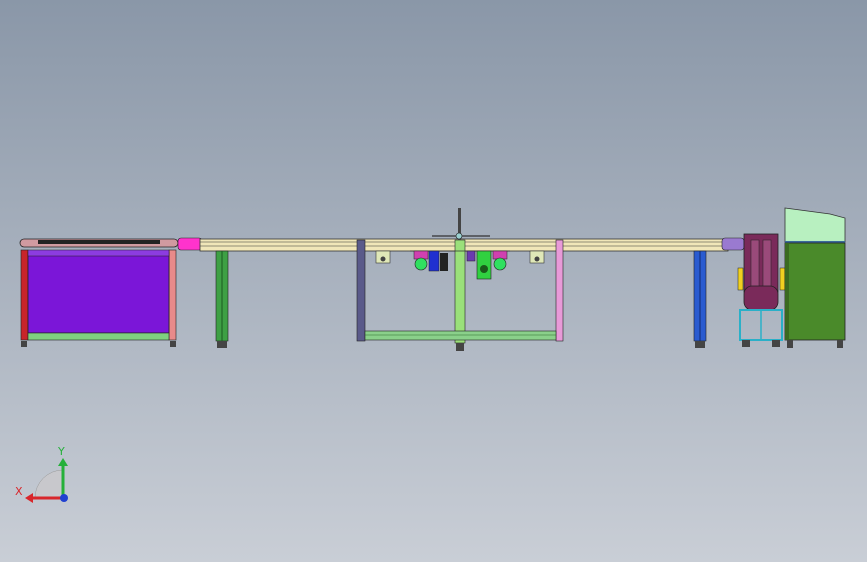  Describe the element at coordinates (190, 244) in the screenshot. I see `magenta-coupler` at that location.